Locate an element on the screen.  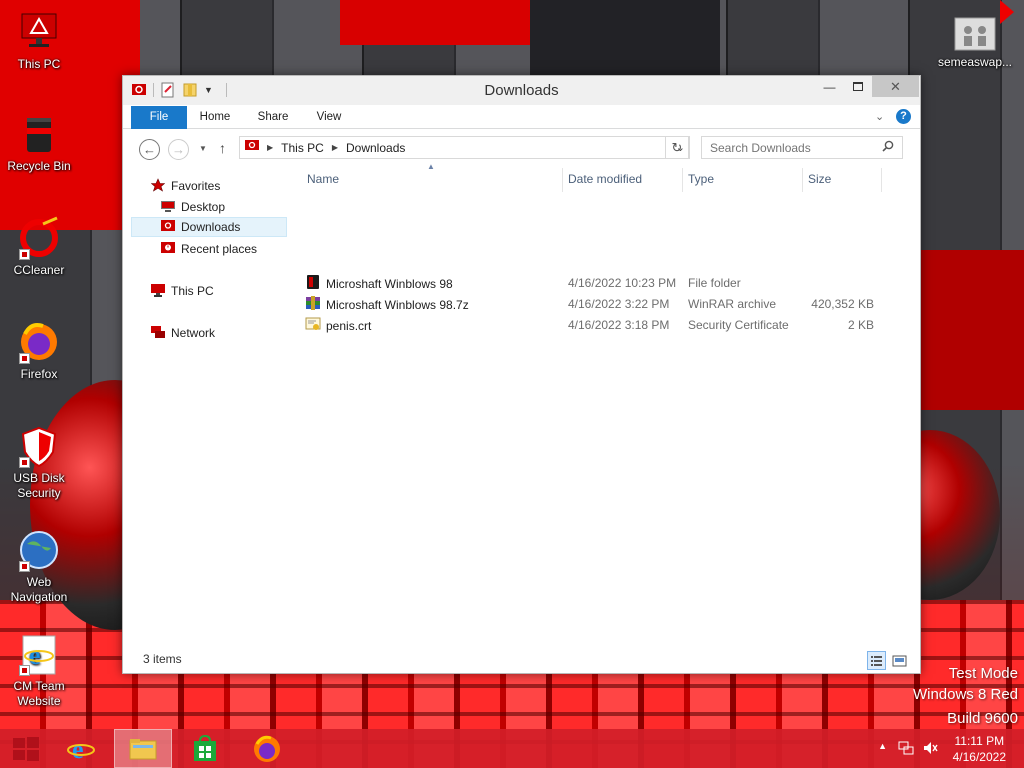
store-icon is located at coordinates (205, 747).